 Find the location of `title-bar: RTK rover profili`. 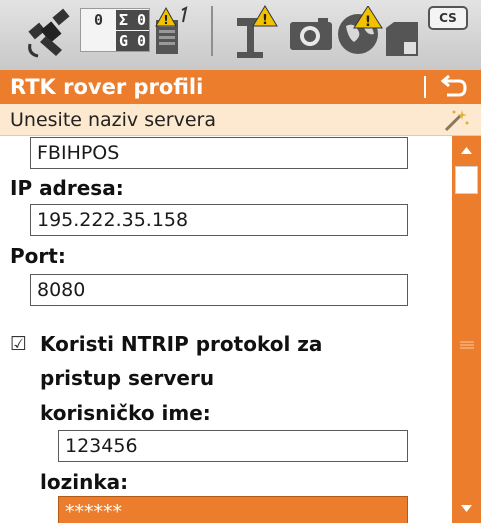

title-bar: RTK rover profili is located at coordinates (240, 87).